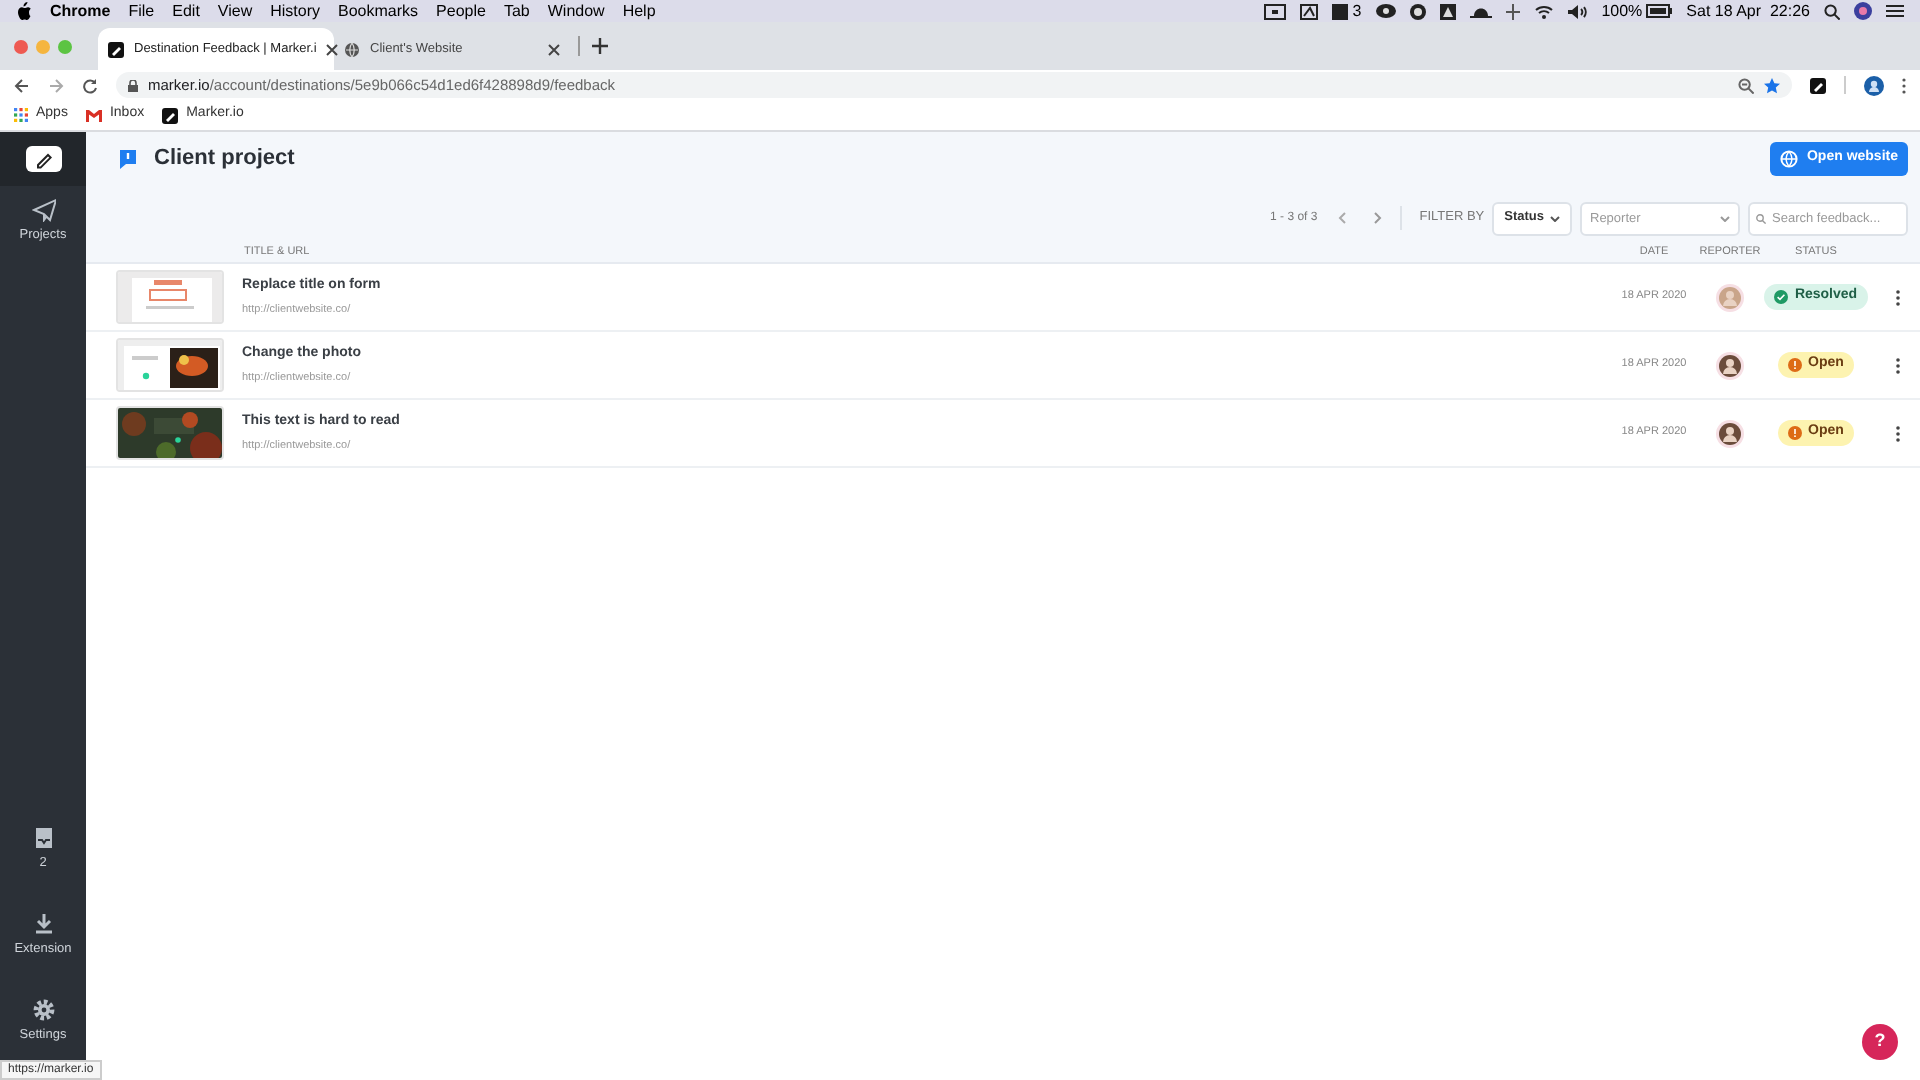 The height and width of the screenshot is (1080, 1920). What do you see at coordinates (21, 115) in the screenshot?
I see `apps-grid-icon` at bounding box center [21, 115].